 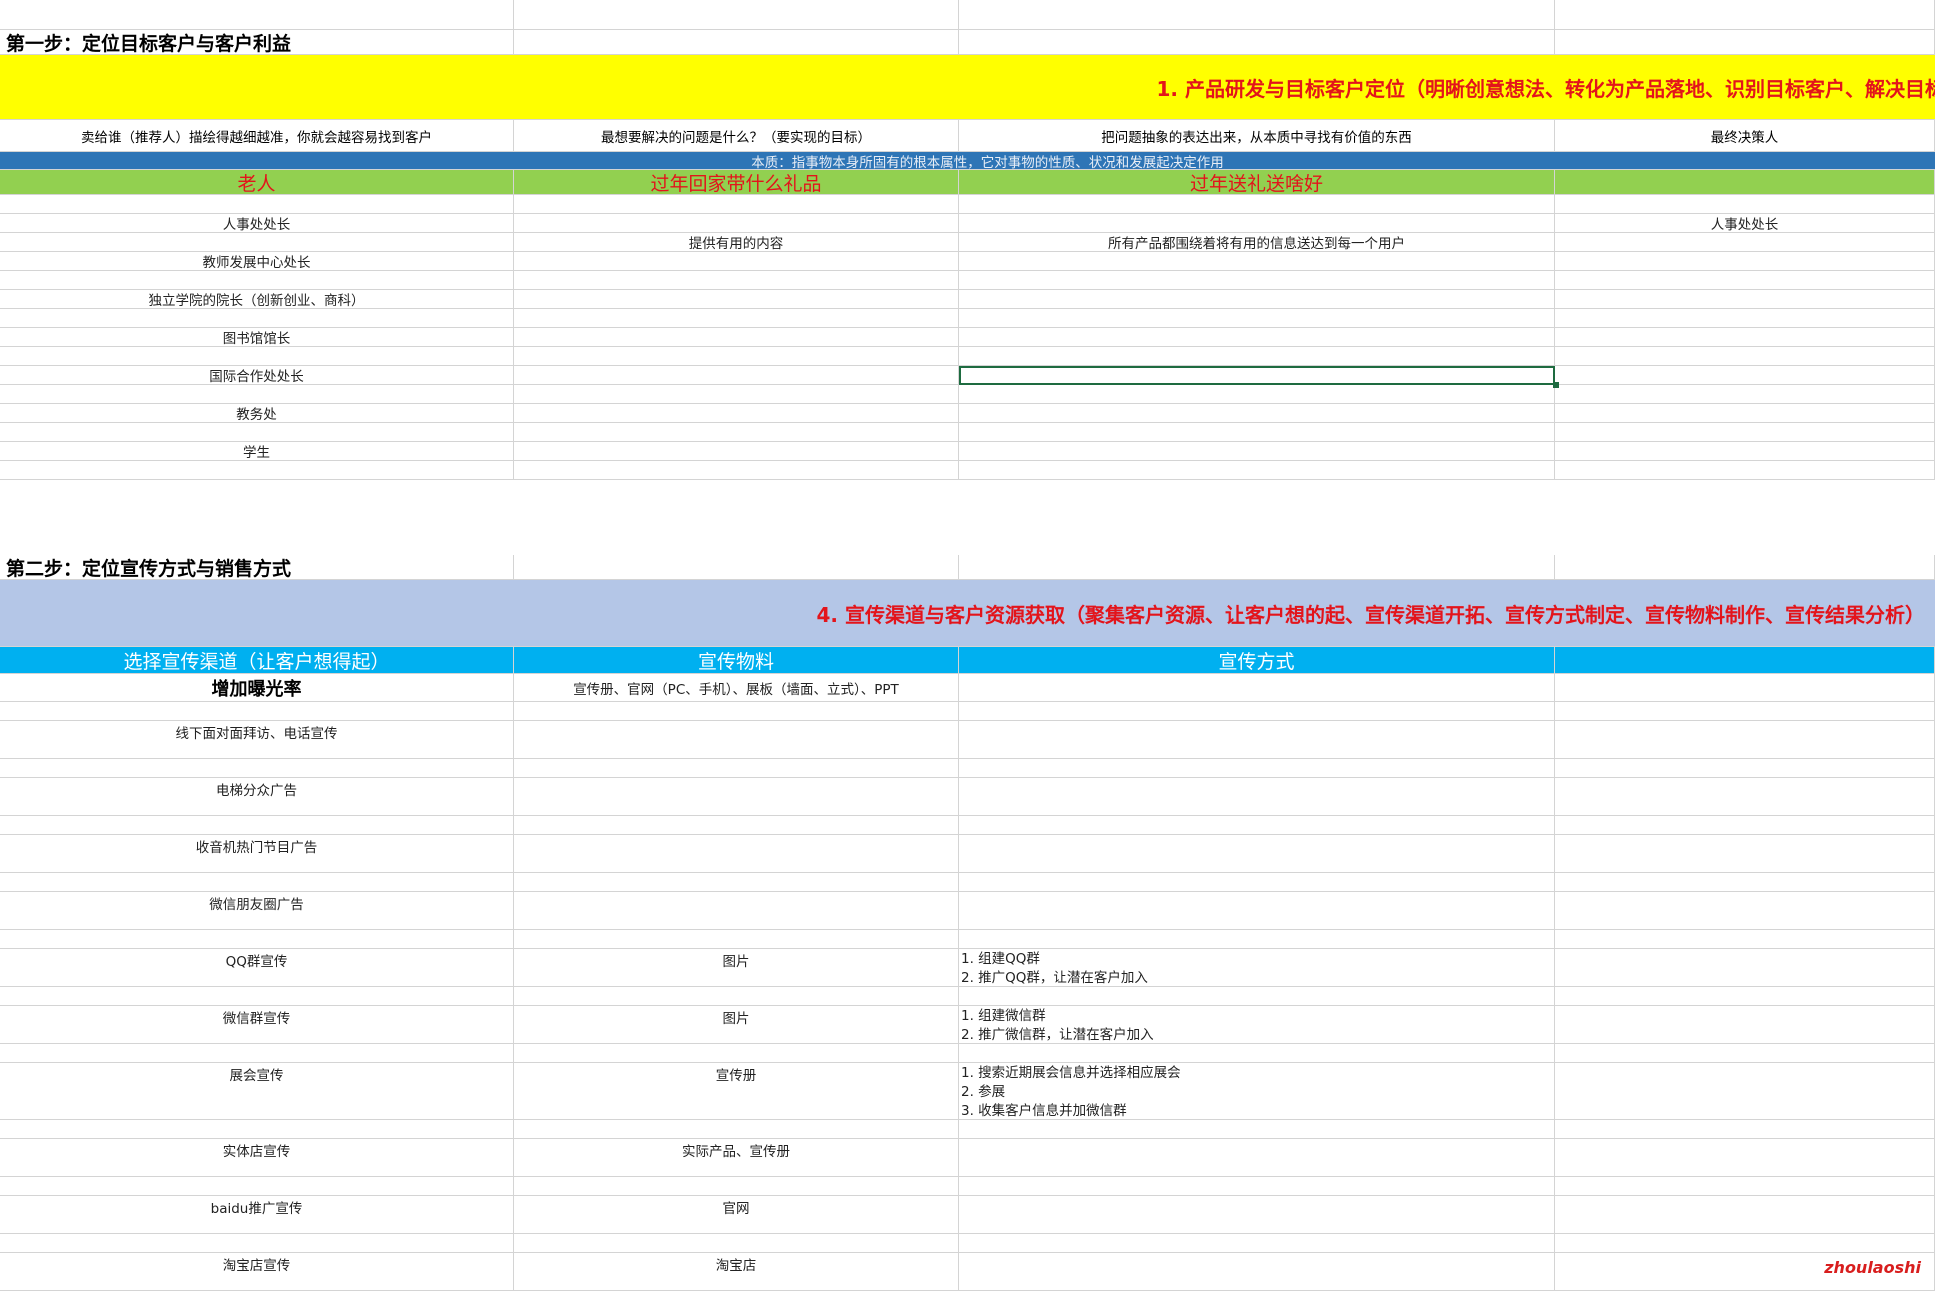 I want to click on channel-name-cell: 实体店宣传, so click(x=257, y=1158).